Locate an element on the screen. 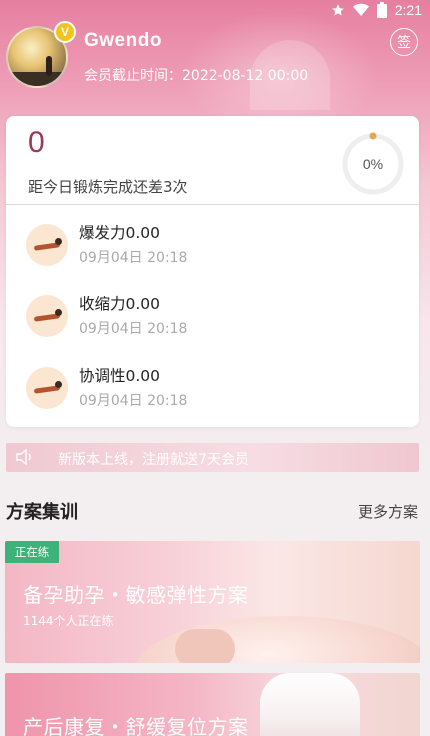  checkin-button: 签 is located at coordinates (404, 42).